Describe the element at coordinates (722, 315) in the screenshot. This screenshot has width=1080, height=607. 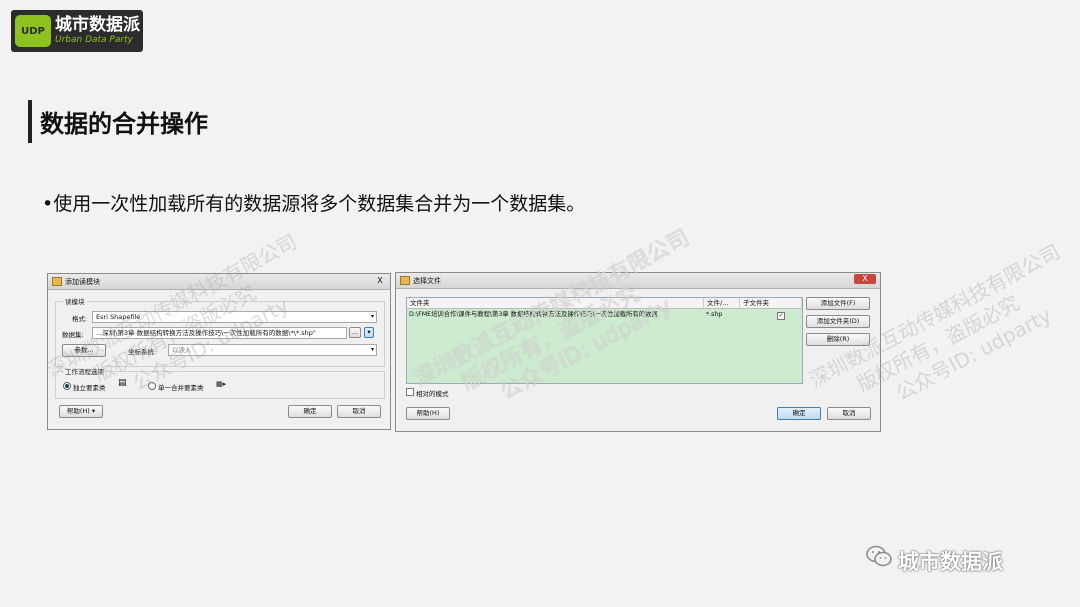
I see `row-file-filter: *.shp` at that location.